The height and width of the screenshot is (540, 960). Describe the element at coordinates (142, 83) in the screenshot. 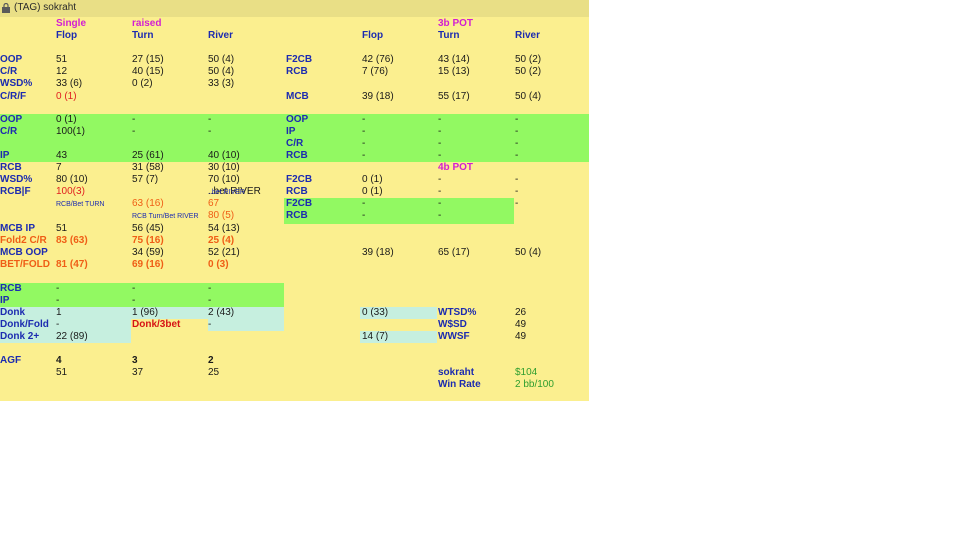

I see `cell-r3-b: 0 (2)` at that location.